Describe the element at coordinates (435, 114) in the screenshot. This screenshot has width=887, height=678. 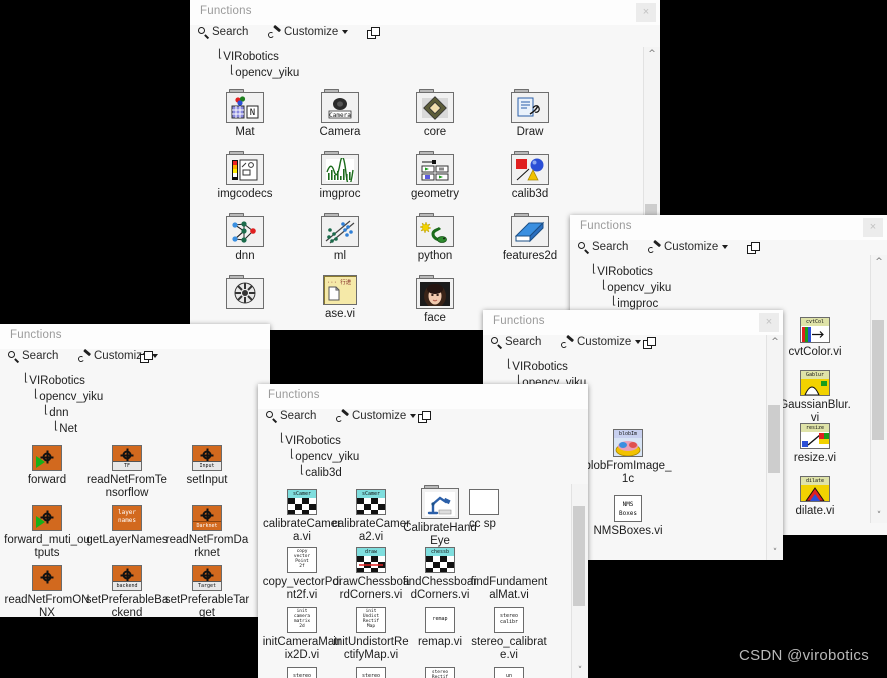
I see `palette-item: core` at that location.